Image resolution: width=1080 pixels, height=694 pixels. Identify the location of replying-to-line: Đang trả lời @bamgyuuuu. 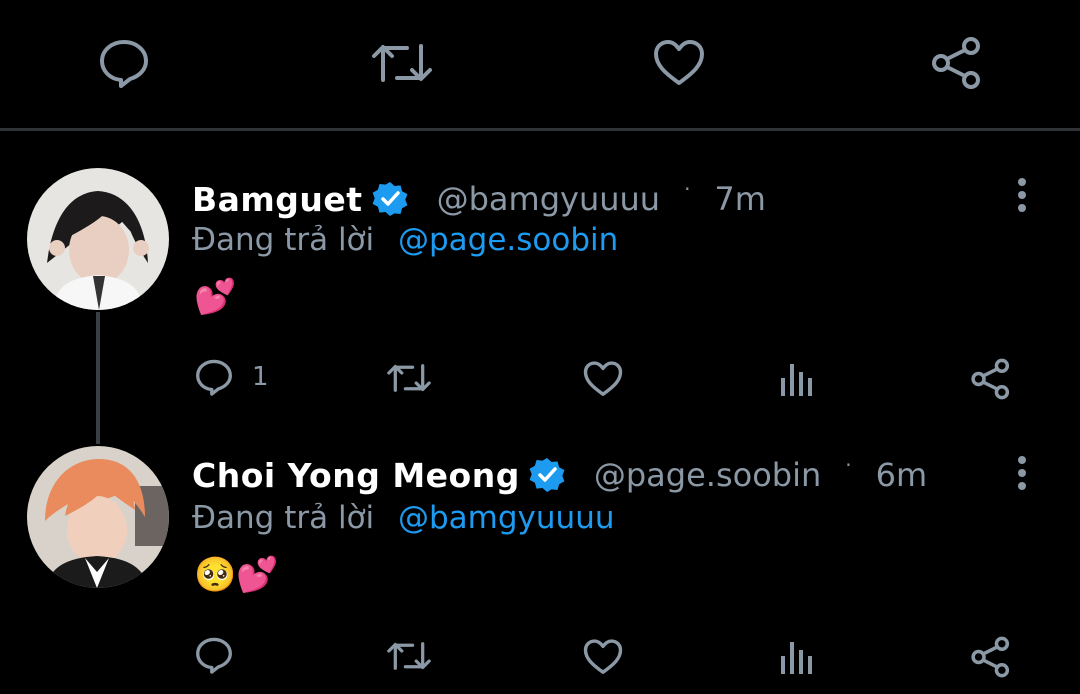
(403, 518).